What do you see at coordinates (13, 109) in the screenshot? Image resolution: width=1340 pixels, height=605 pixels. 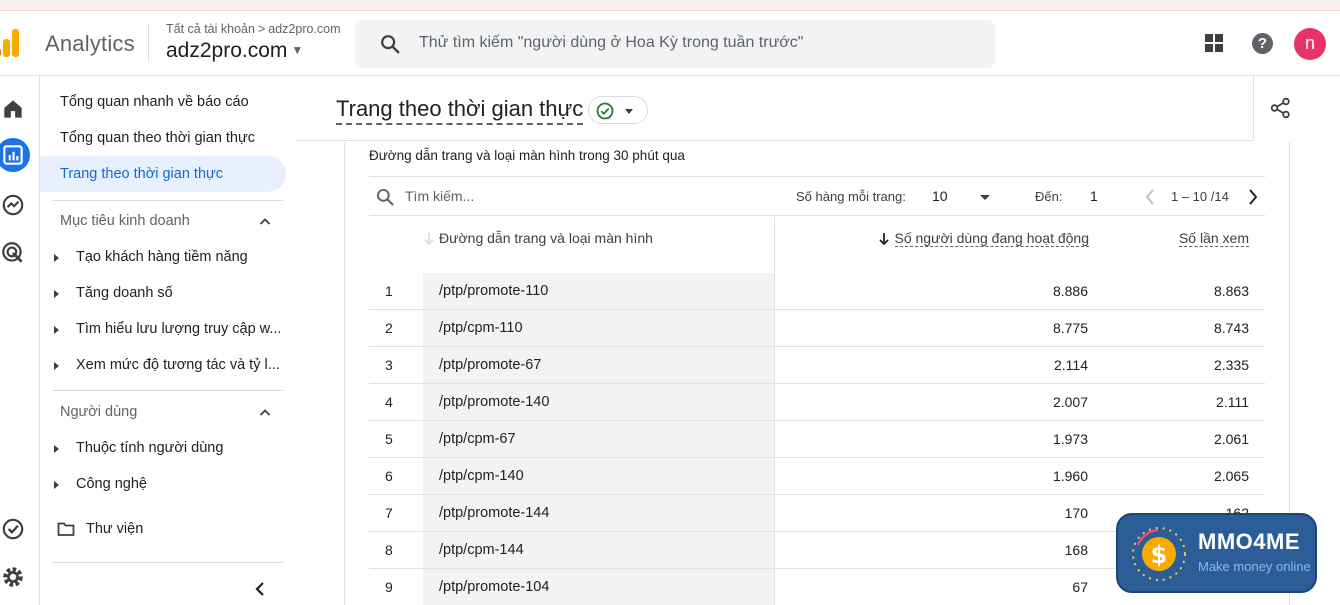 I see `home-icon` at bounding box center [13, 109].